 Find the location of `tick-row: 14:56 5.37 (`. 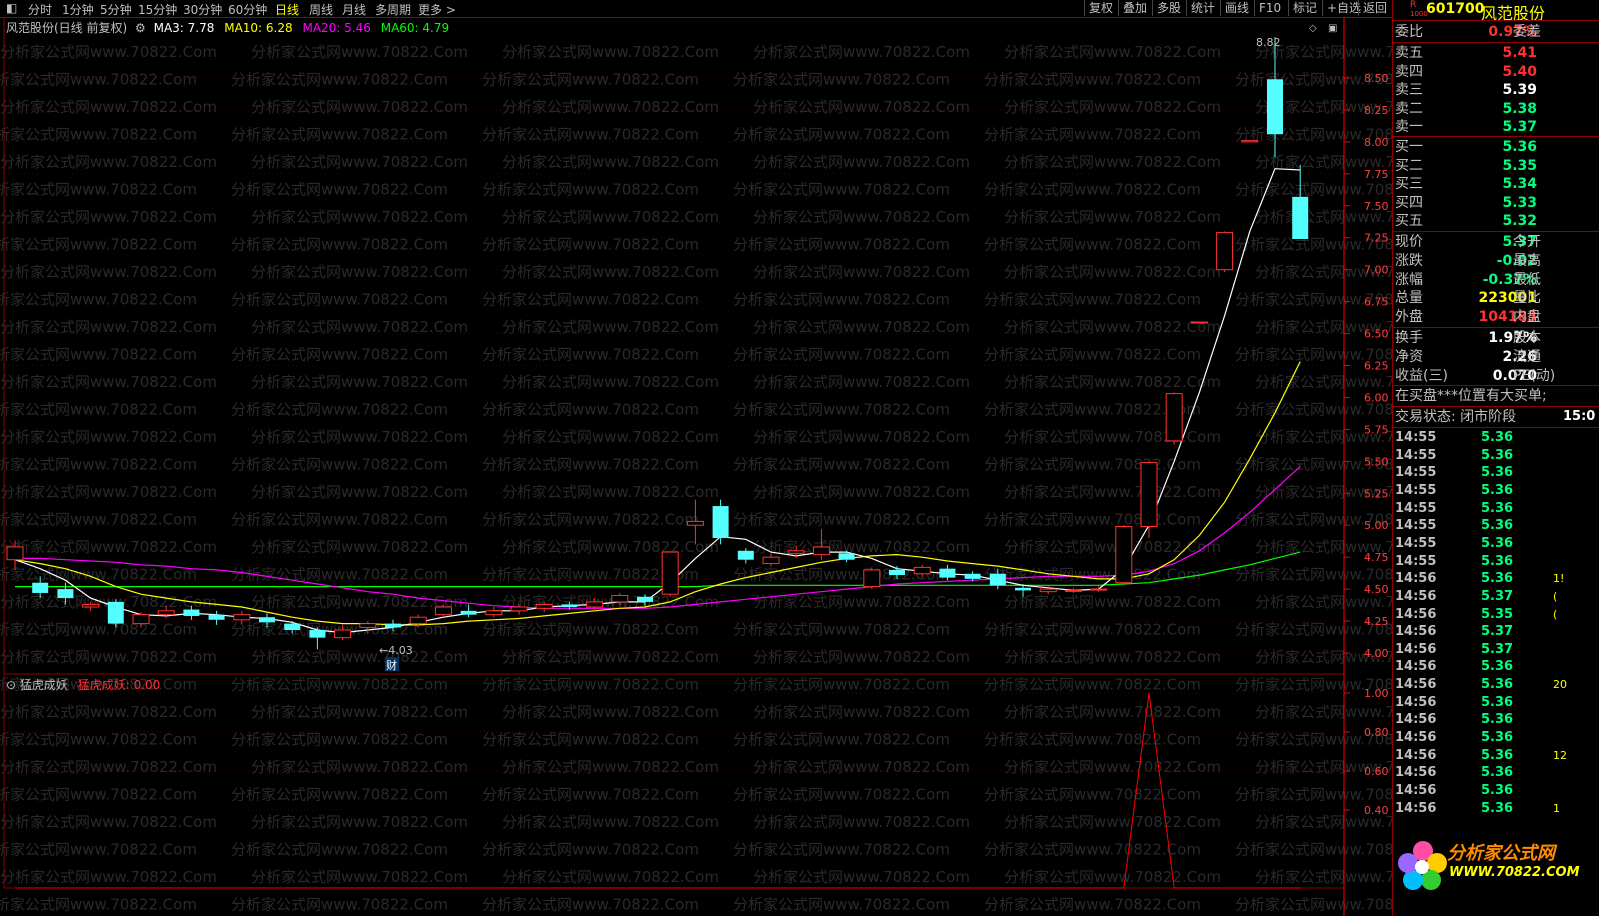

tick-row: 14:56 5.37 ( is located at coordinates (1495, 597).